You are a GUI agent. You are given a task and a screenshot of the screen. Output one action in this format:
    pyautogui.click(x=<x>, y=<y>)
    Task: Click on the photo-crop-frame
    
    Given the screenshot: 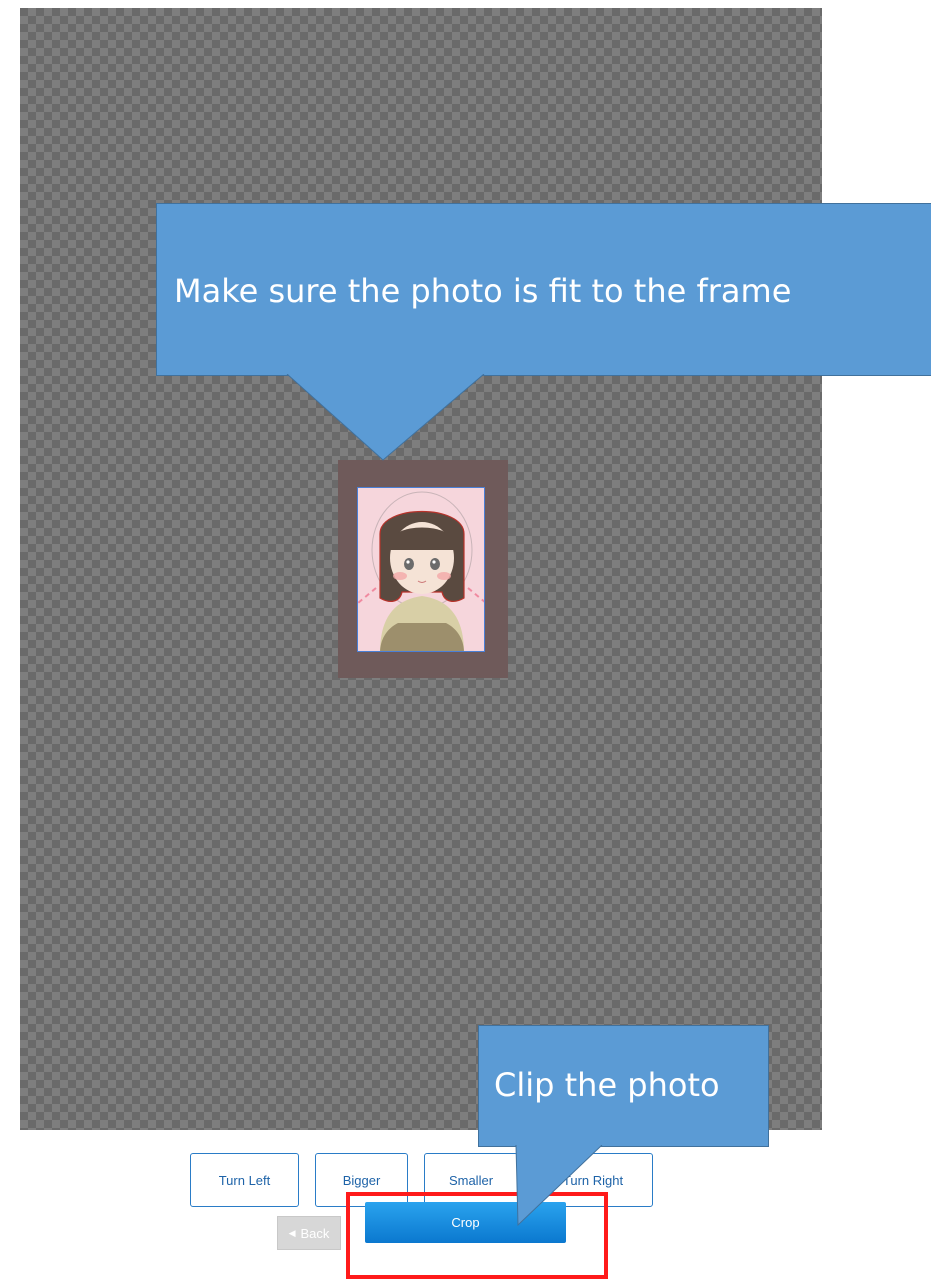 What is the action you would take?
    pyautogui.click(x=421, y=569)
    